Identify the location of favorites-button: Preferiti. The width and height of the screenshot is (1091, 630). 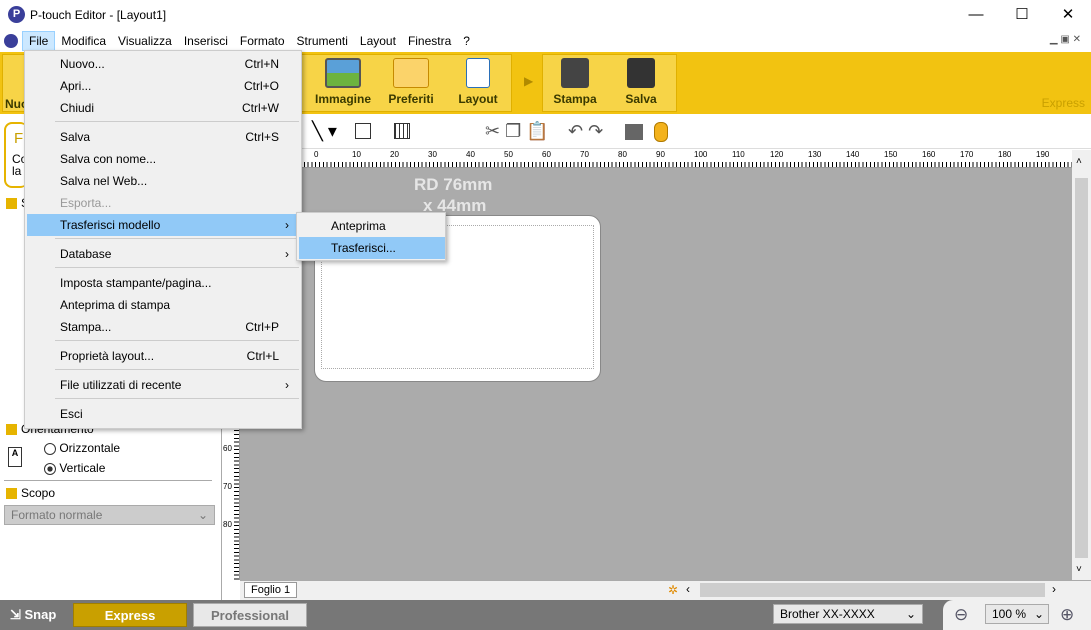
(411, 81).